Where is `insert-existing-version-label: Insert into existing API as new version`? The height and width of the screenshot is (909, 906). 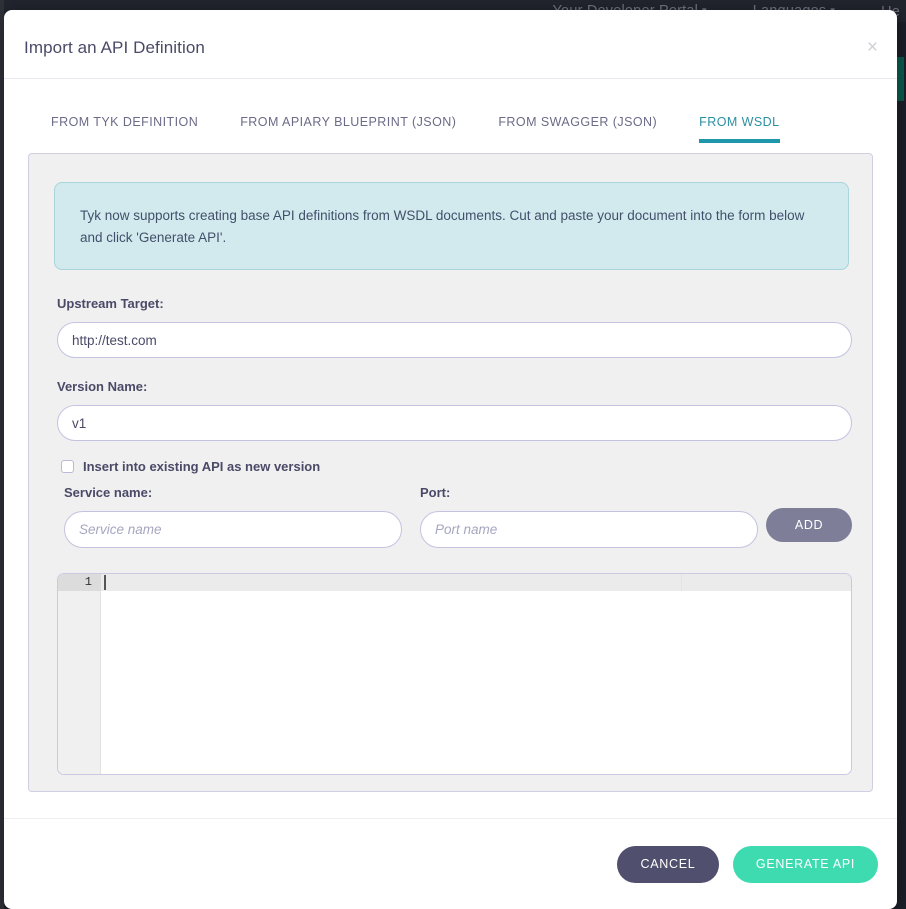 insert-existing-version-label: Insert into existing API as new version is located at coordinates (202, 466).